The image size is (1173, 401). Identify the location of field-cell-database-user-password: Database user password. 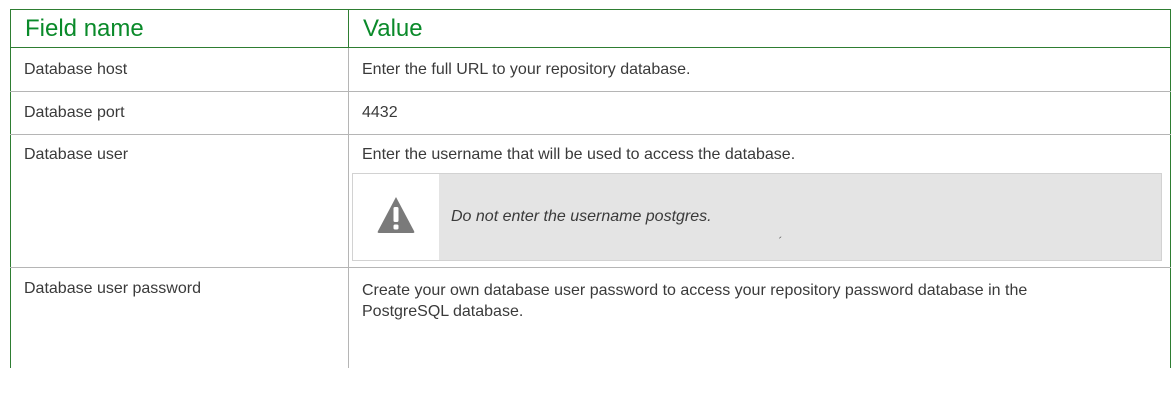
(179, 317).